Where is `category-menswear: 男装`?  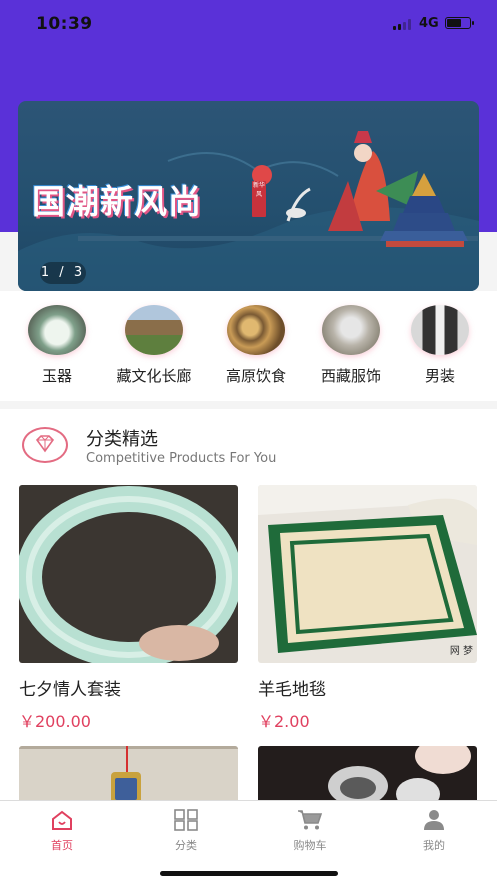
category-menswear: 男装 is located at coordinates (440, 345).